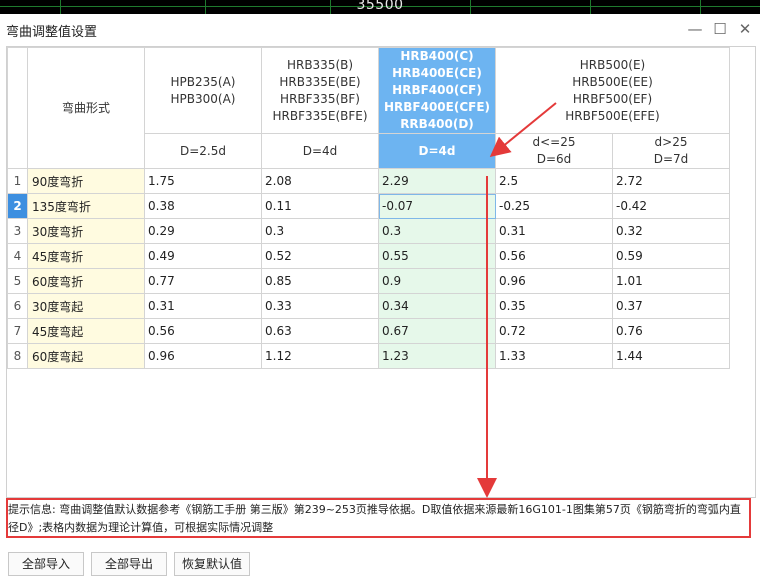  Describe the element at coordinates (203, 256) in the screenshot. I see `value-cell: 0.49` at that location.